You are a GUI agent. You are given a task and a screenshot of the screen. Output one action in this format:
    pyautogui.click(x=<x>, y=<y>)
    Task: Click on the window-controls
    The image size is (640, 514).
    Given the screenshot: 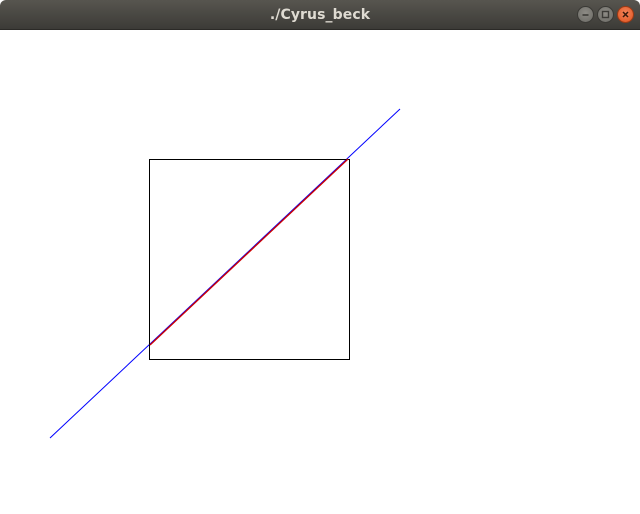 What is the action you would take?
    pyautogui.click(x=605, y=15)
    